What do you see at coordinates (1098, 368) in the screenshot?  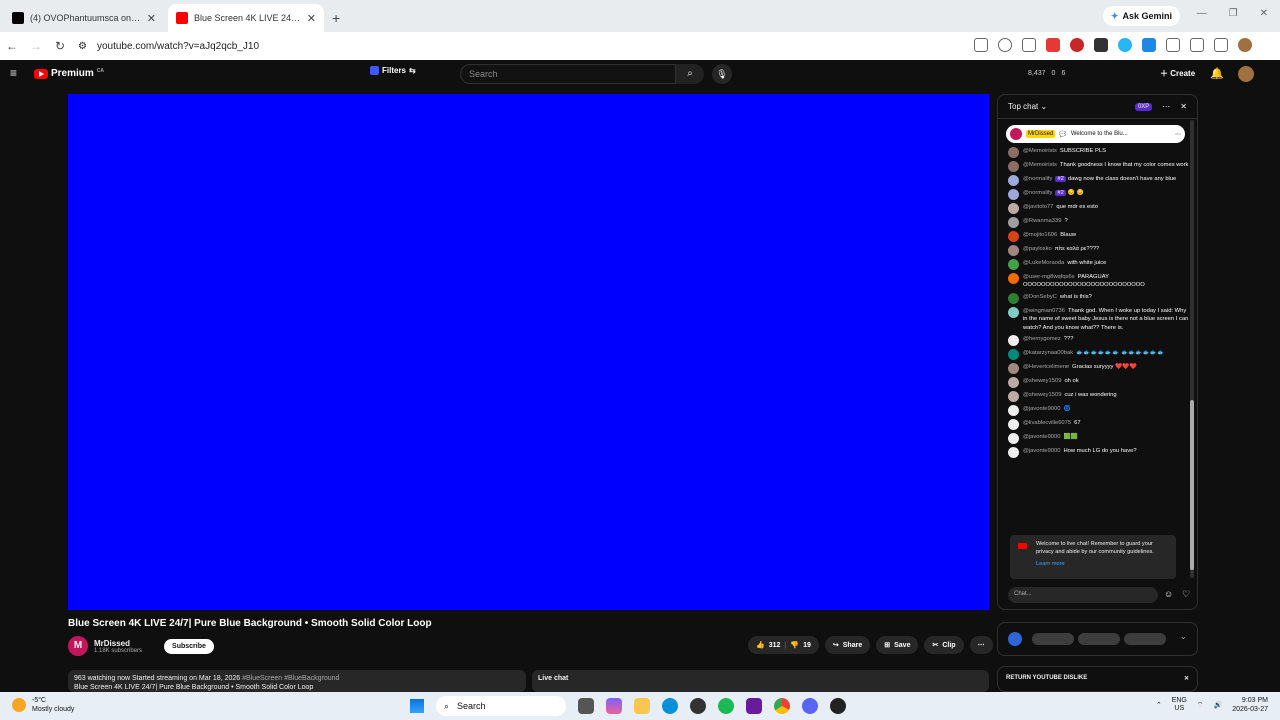 I see `chat-message: @Hevertcelimene Gracias suryyyy ❤️❤️❤️` at bounding box center [1098, 368].